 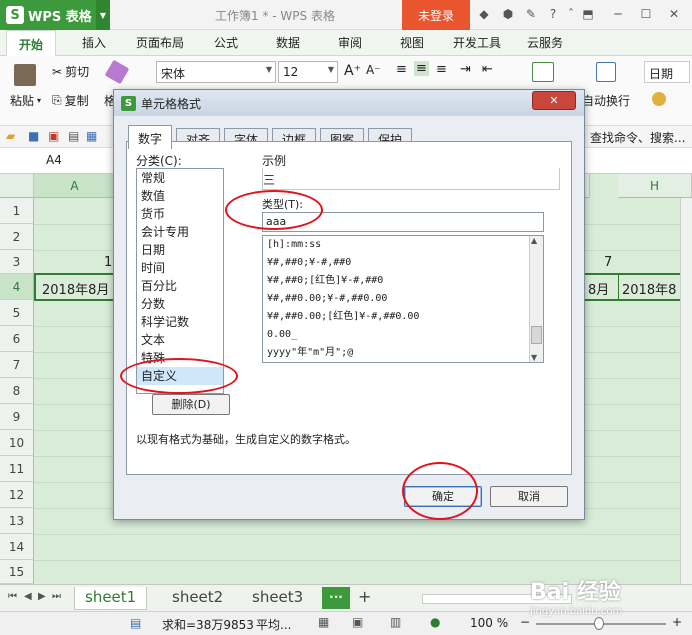 What do you see at coordinates (435, 622) in the screenshot?
I see `reading-mode-icon: ●` at bounding box center [435, 622].